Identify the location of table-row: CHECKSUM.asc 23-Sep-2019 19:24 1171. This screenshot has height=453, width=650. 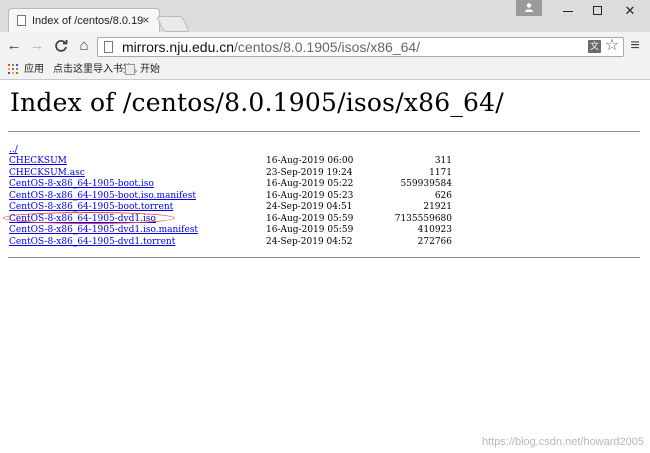
(325, 173).